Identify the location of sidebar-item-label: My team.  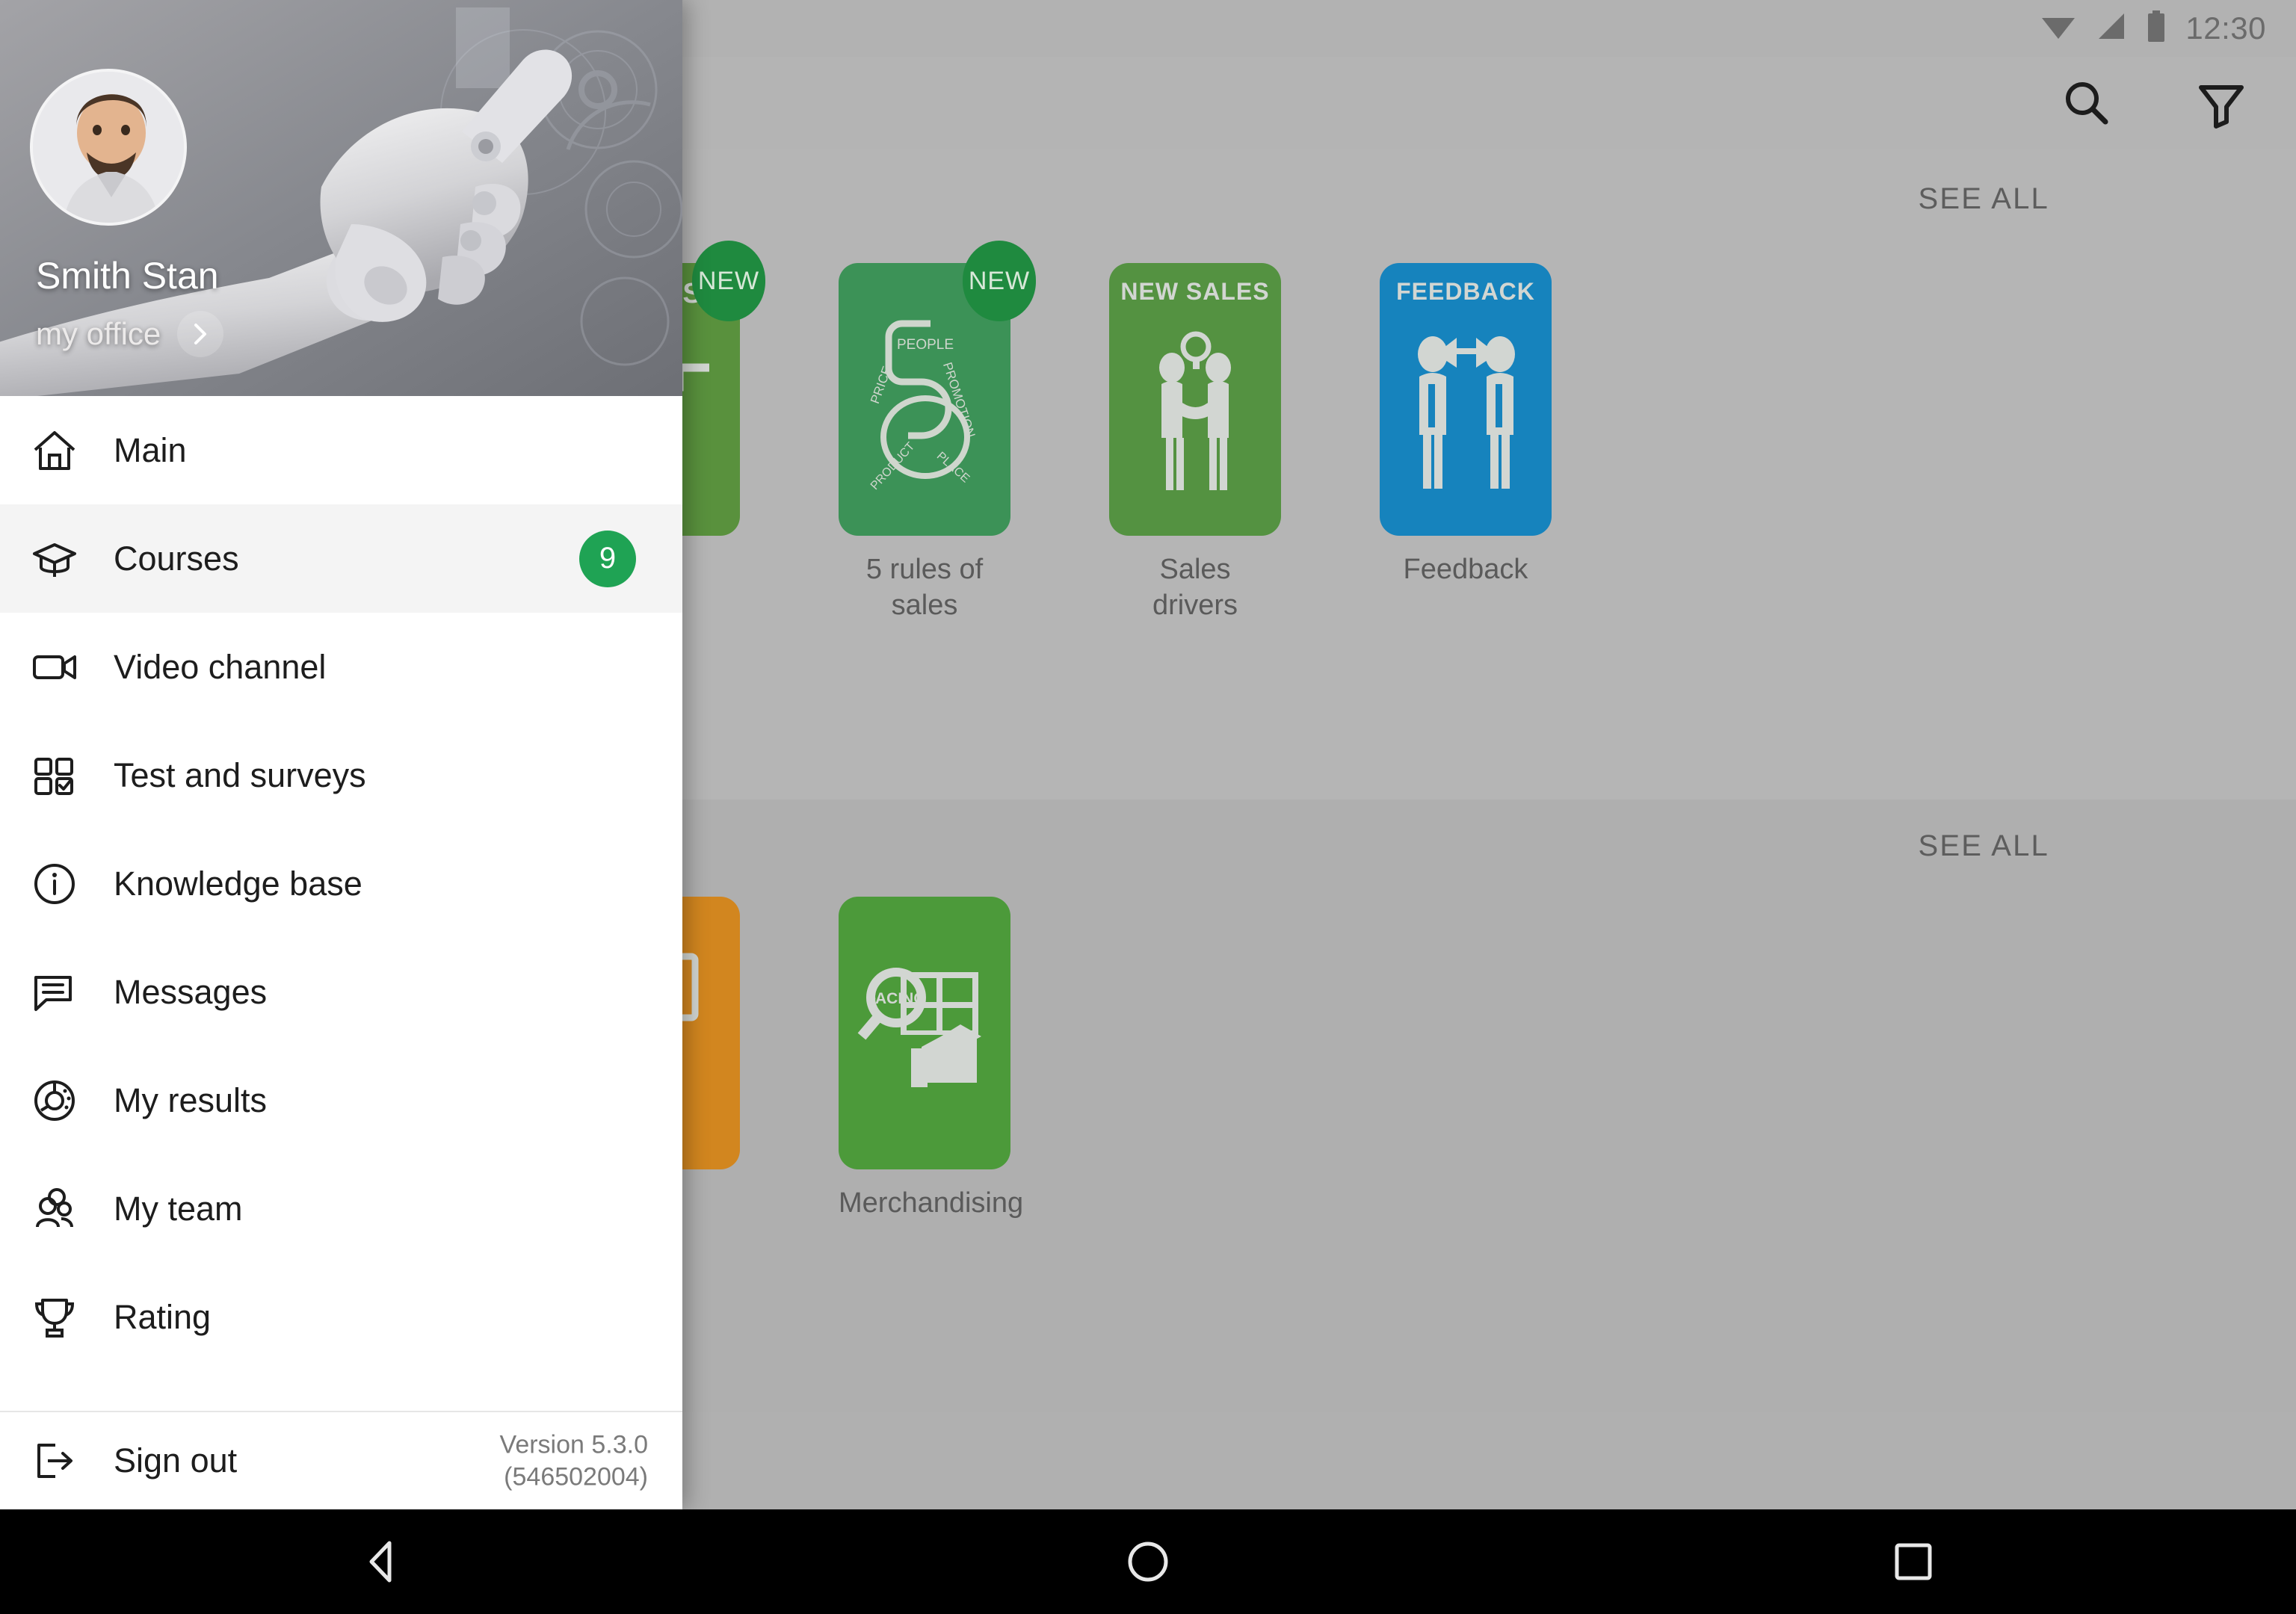
(179, 1208).